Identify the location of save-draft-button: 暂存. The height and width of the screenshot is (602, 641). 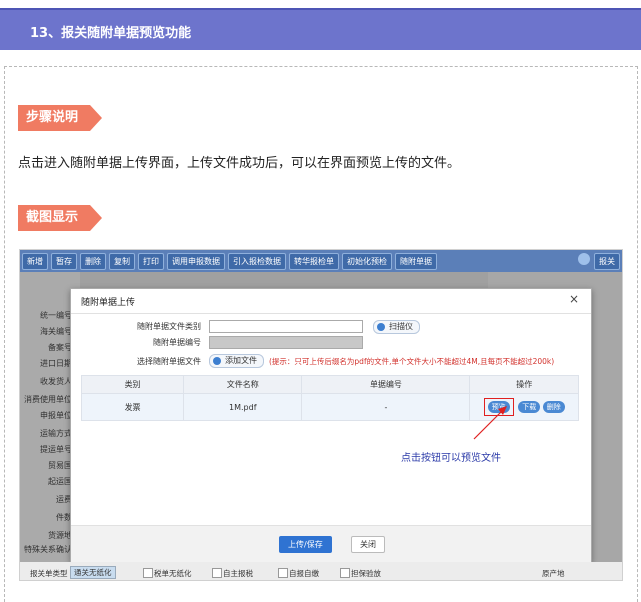
(64, 261).